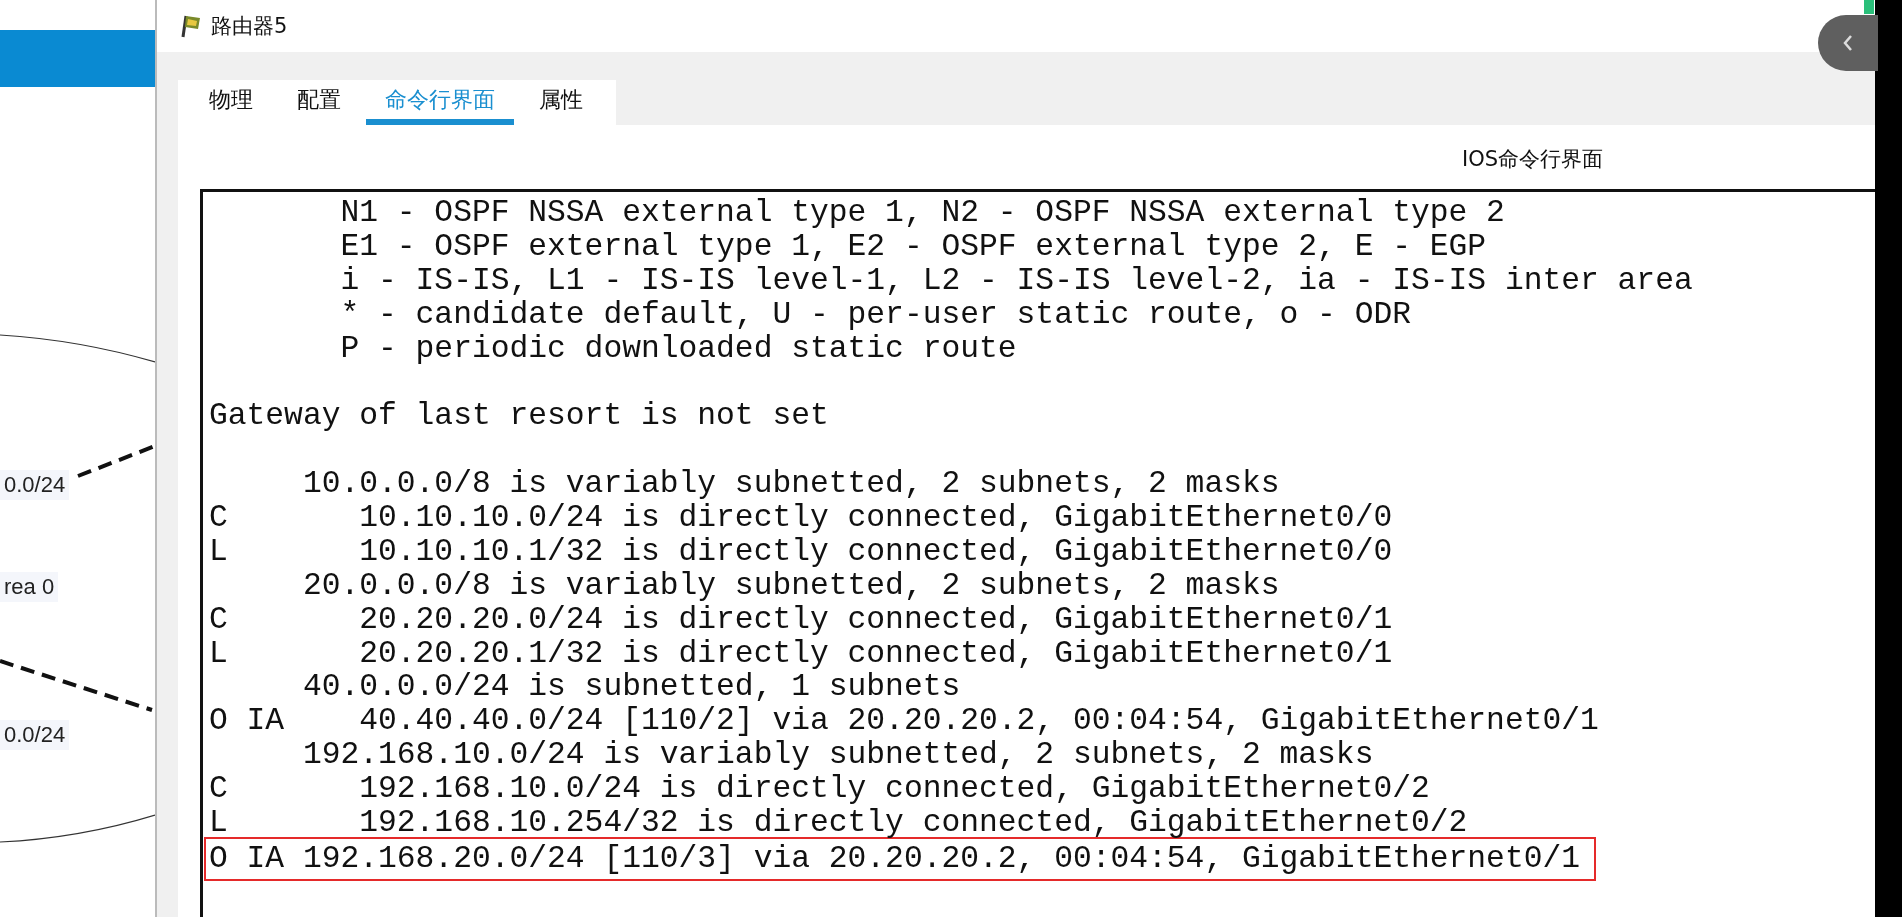 The height and width of the screenshot is (917, 1902). I want to click on console-line: C 20.20.20.0/24 is directly connected, GigabitEthernet0/1, so click(801, 619).